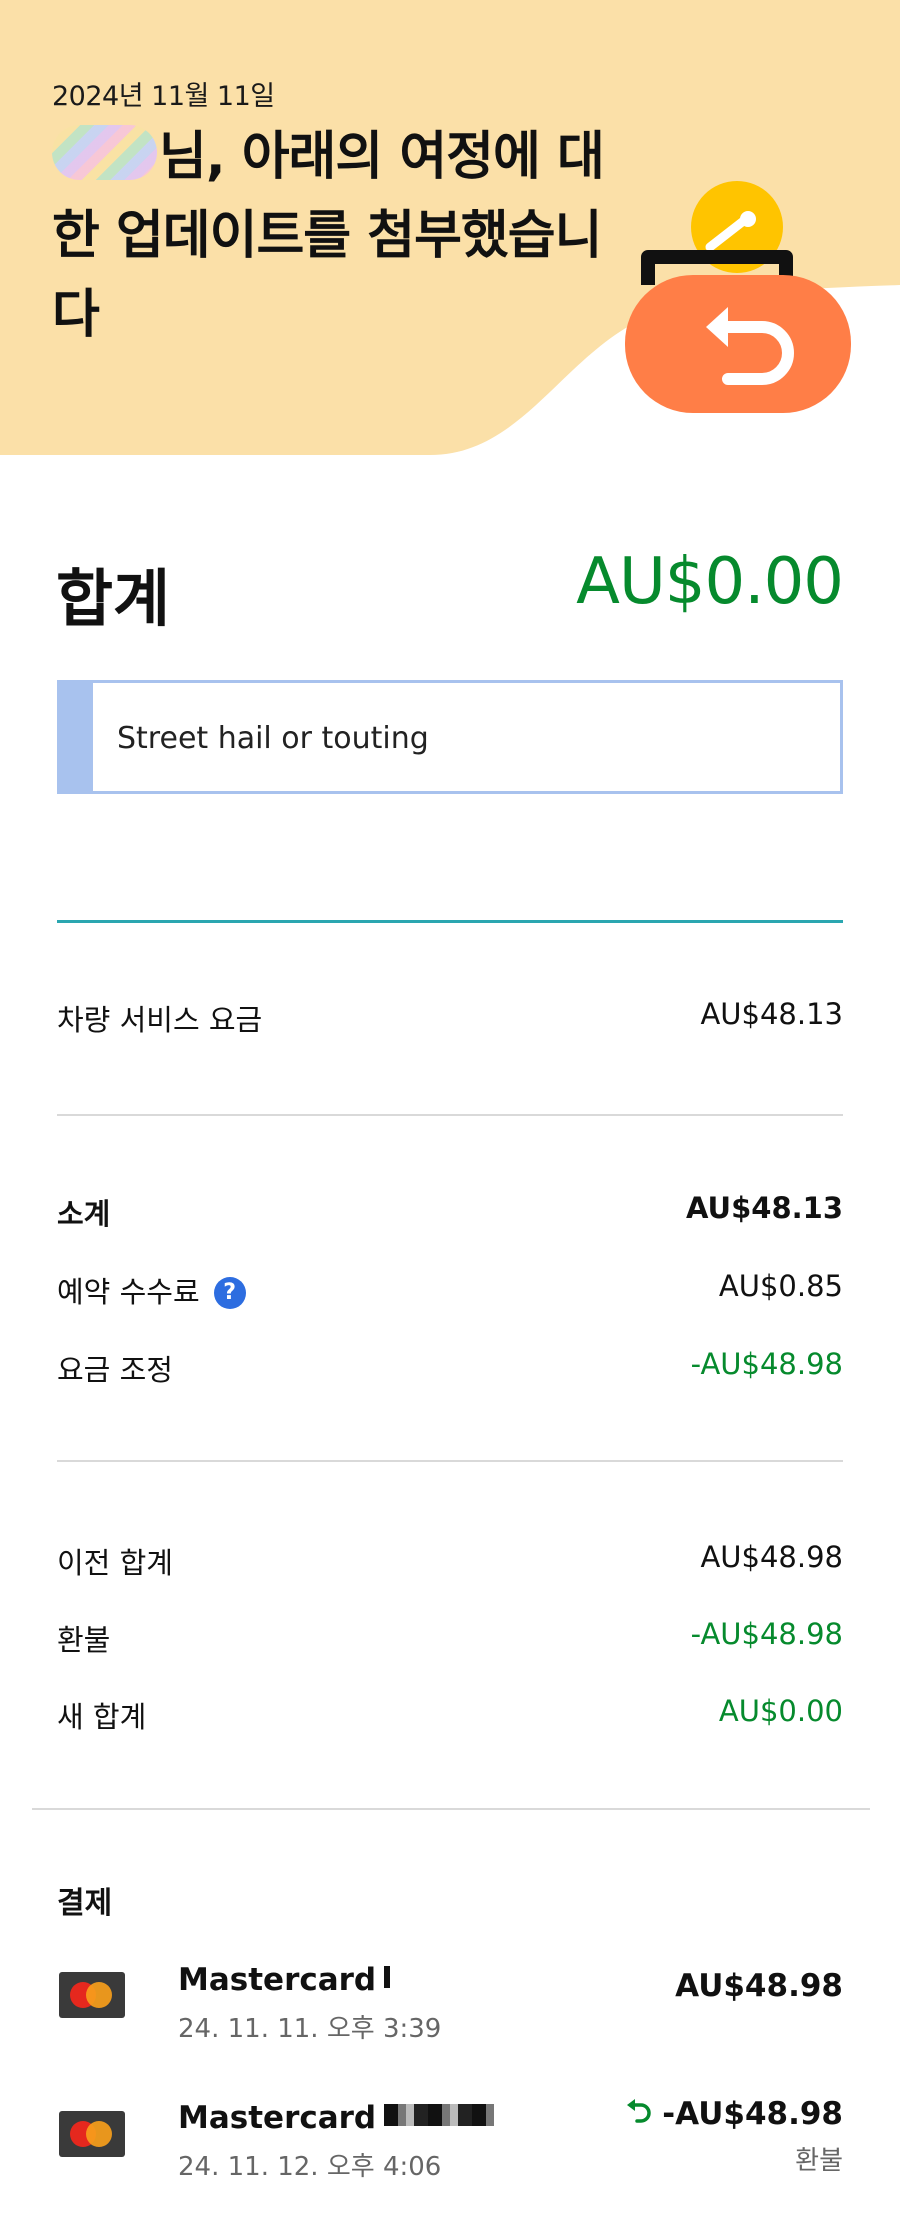  I want to click on fare-adjustment-label: 요금 조정, so click(115, 1370).